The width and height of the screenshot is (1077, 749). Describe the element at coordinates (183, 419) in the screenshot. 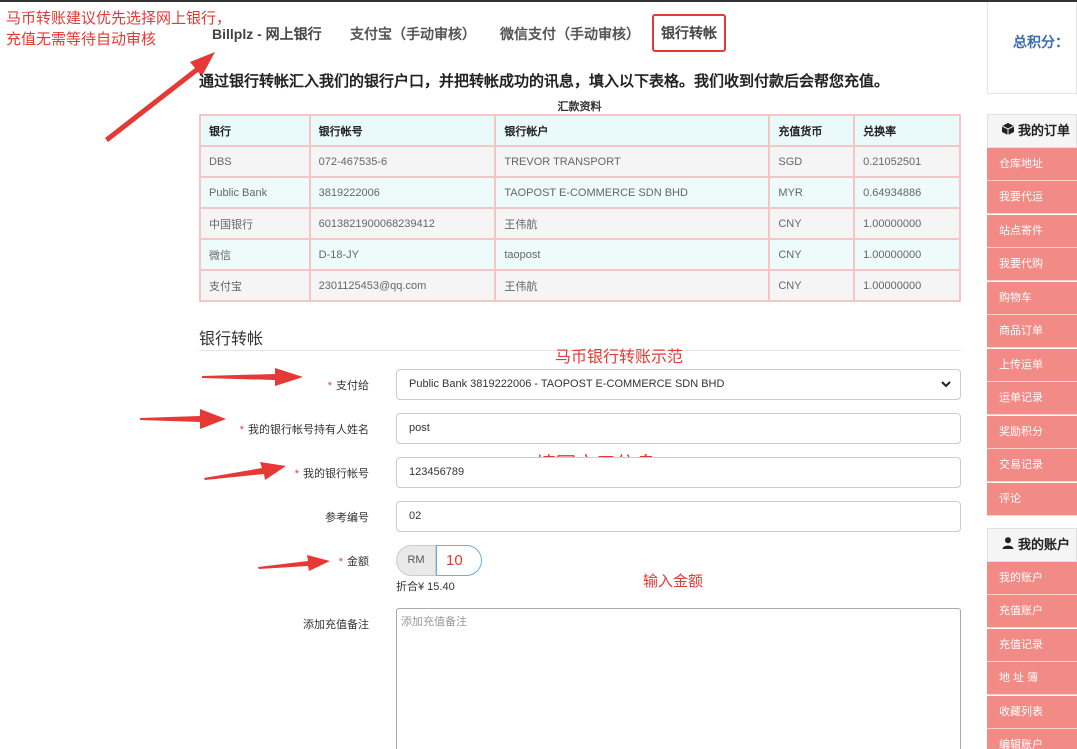

I see `annotation-arrow-holder` at that location.